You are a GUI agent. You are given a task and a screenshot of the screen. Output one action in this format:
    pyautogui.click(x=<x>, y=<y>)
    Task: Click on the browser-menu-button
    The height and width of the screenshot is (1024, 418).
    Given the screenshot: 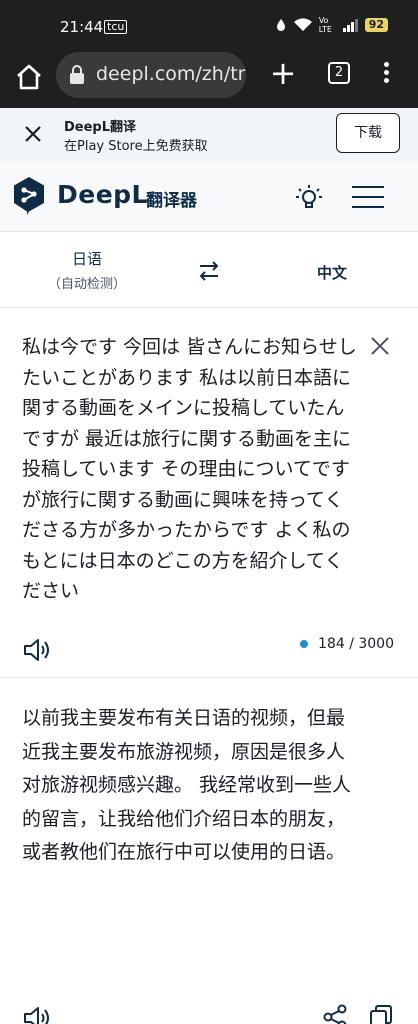 What is the action you would take?
    pyautogui.click(x=386, y=74)
    